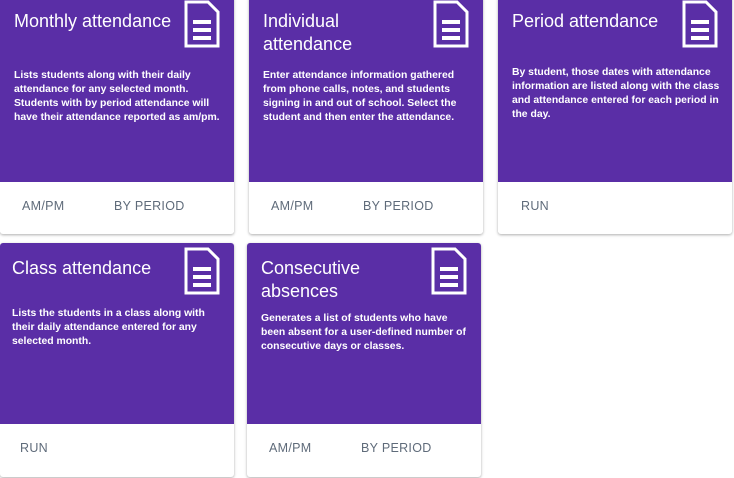  What do you see at coordinates (585, 21) in the screenshot?
I see `card-title: Period attendance` at bounding box center [585, 21].